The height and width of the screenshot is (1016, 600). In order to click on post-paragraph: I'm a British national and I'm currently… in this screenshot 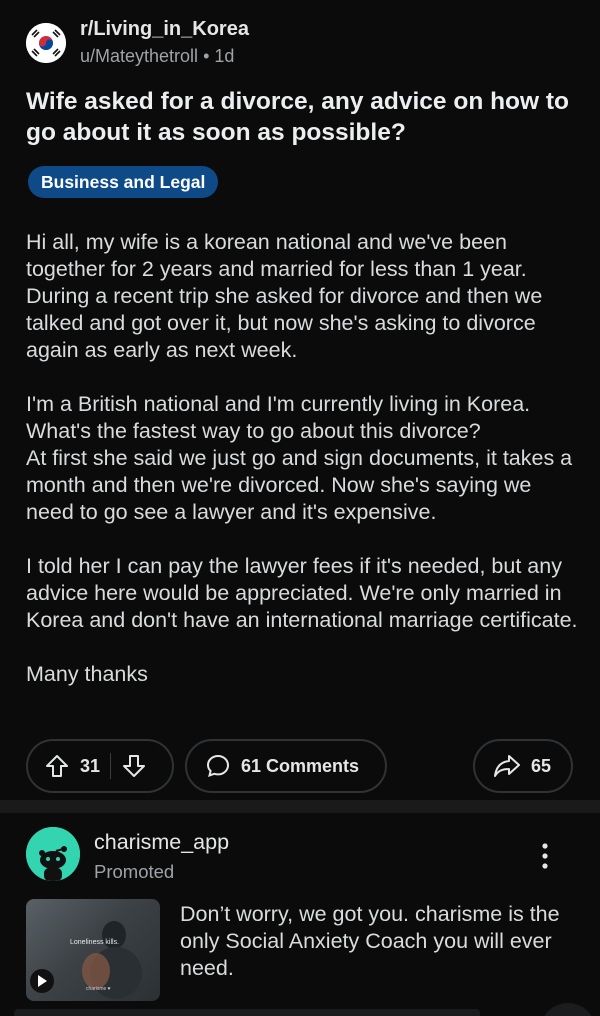, I will do `click(299, 458)`.